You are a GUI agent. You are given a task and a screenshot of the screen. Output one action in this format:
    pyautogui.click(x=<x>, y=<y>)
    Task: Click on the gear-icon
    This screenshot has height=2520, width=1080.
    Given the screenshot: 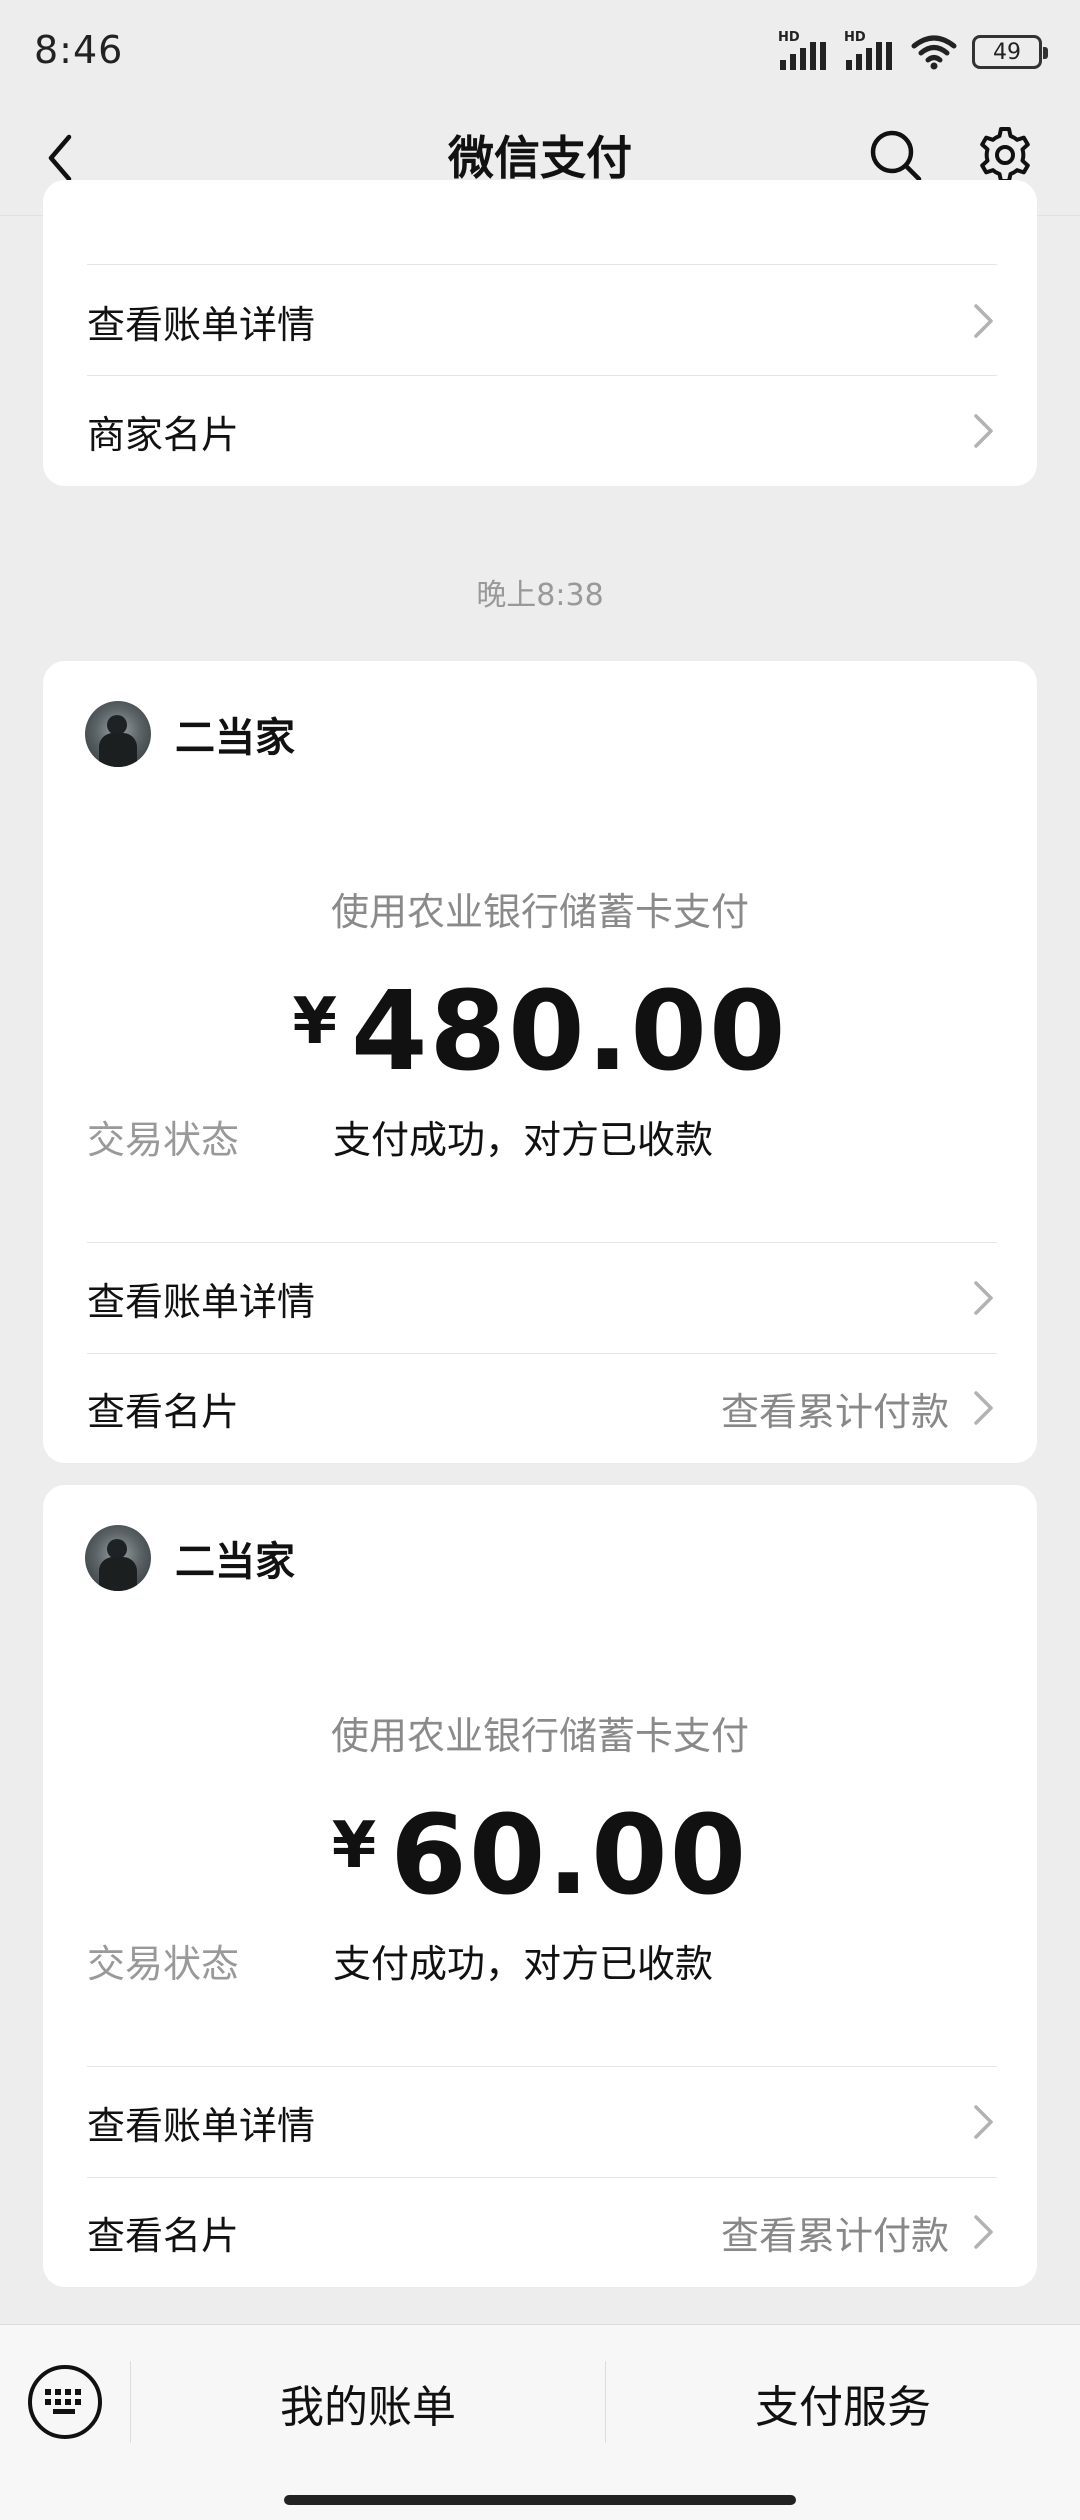 What is the action you would take?
    pyautogui.click(x=1005, y=155)
    